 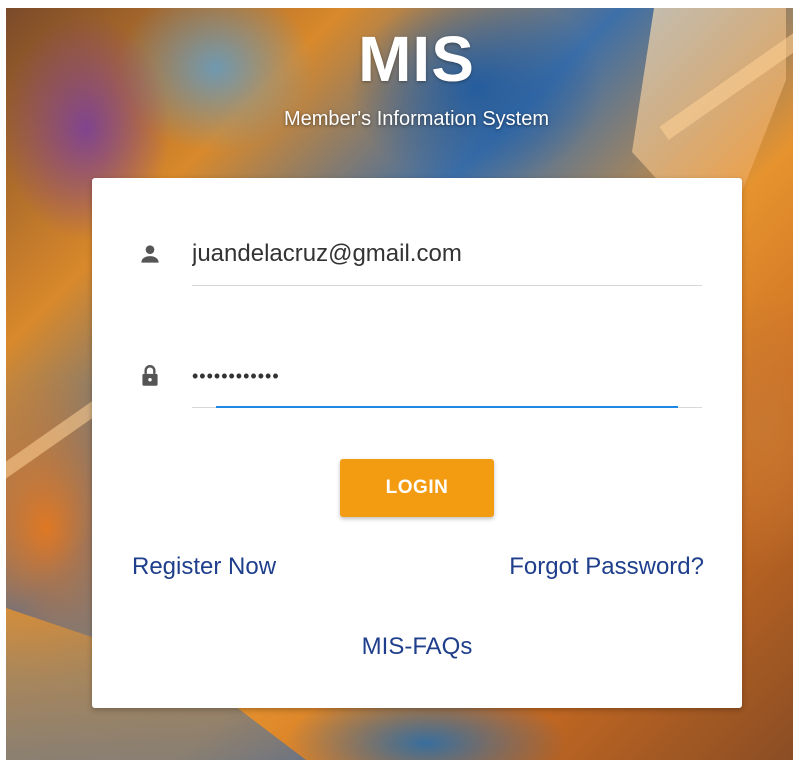 What do you see at coordinates (606, 567) in the screenshot?
I see `forgot-password-link: Forgot Password?` at bounding box center [606, 567].